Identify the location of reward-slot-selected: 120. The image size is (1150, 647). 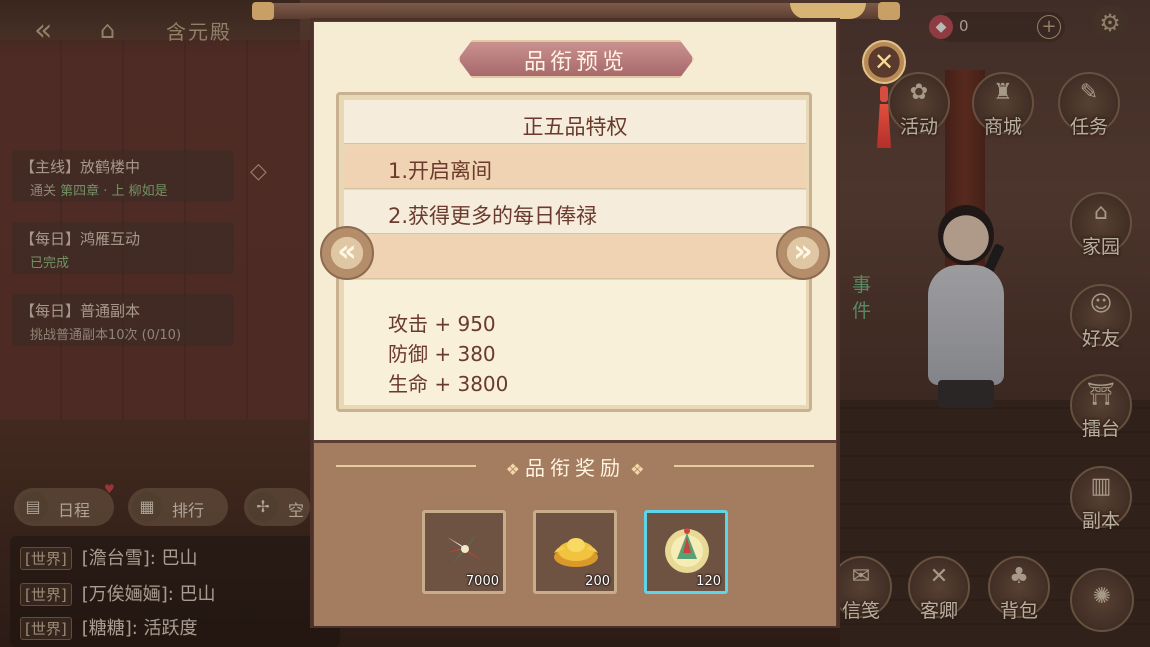
(686, 552).